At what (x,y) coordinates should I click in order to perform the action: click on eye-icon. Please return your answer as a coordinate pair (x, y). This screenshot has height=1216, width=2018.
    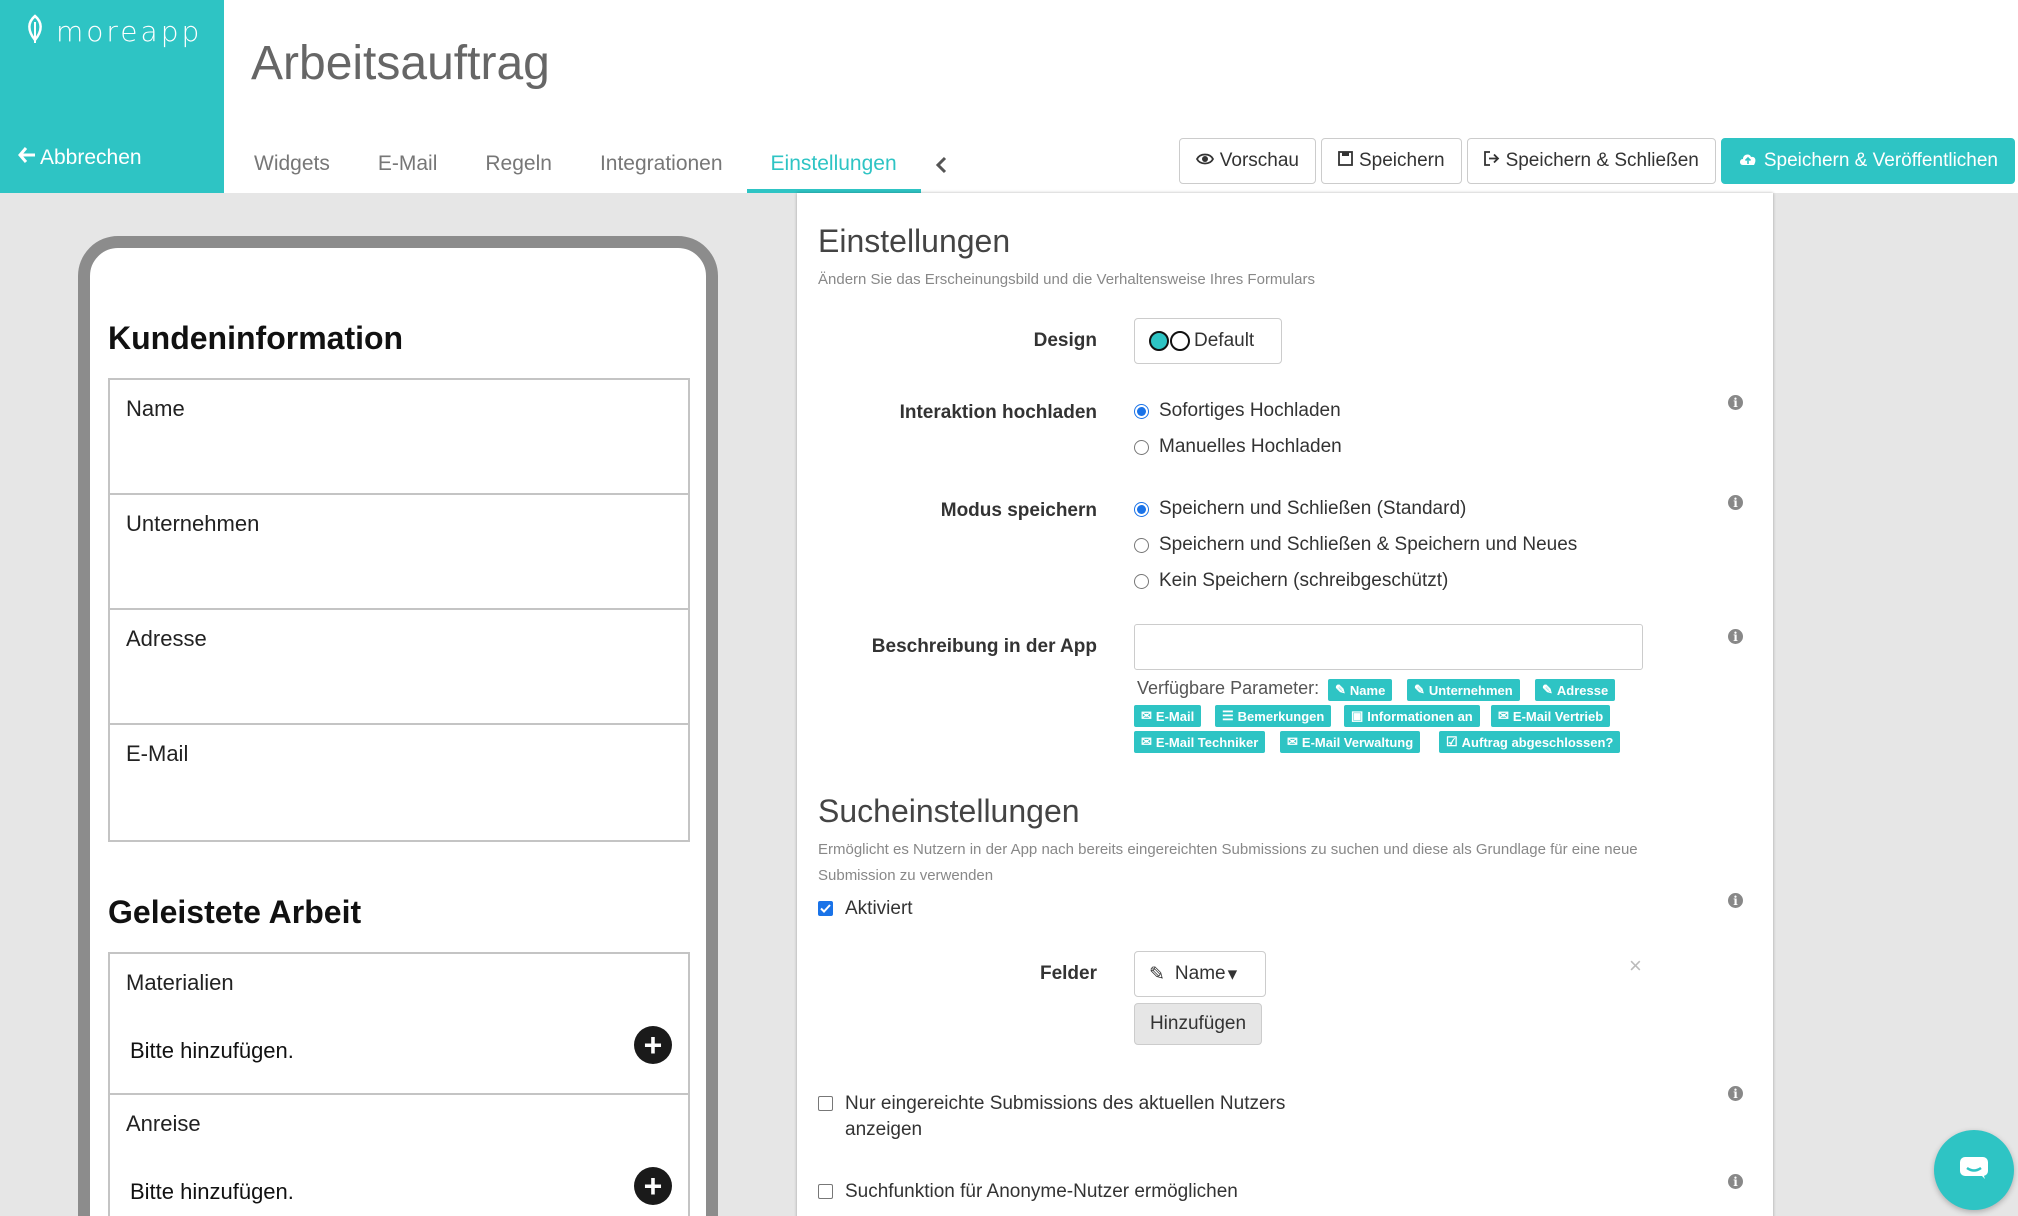
    Looking at the image, I should click on (1204, 161).